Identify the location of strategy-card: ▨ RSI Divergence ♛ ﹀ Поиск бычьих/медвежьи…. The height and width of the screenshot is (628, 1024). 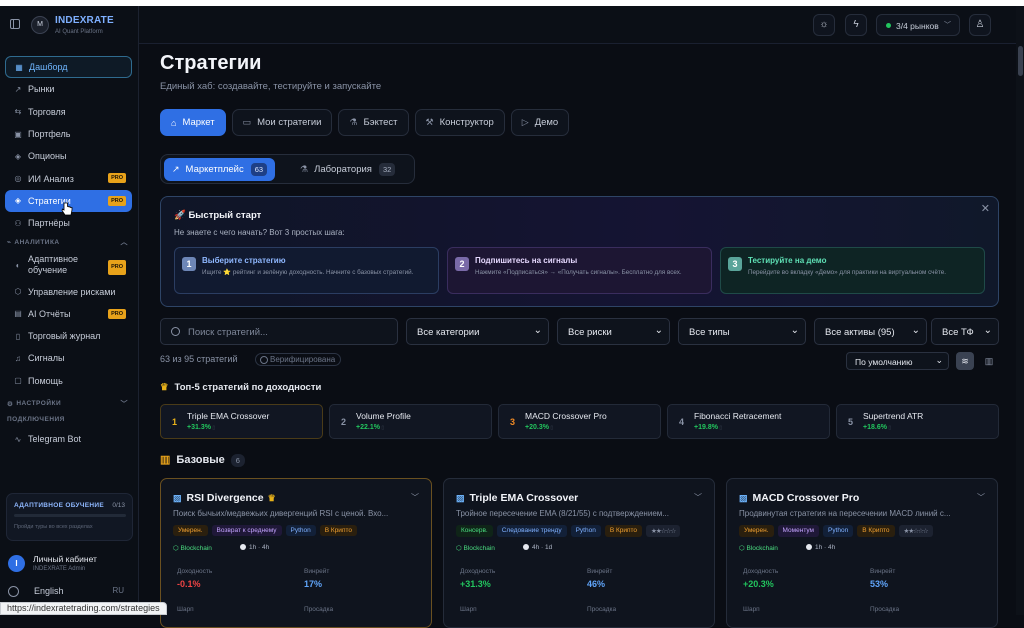
(296, 553).